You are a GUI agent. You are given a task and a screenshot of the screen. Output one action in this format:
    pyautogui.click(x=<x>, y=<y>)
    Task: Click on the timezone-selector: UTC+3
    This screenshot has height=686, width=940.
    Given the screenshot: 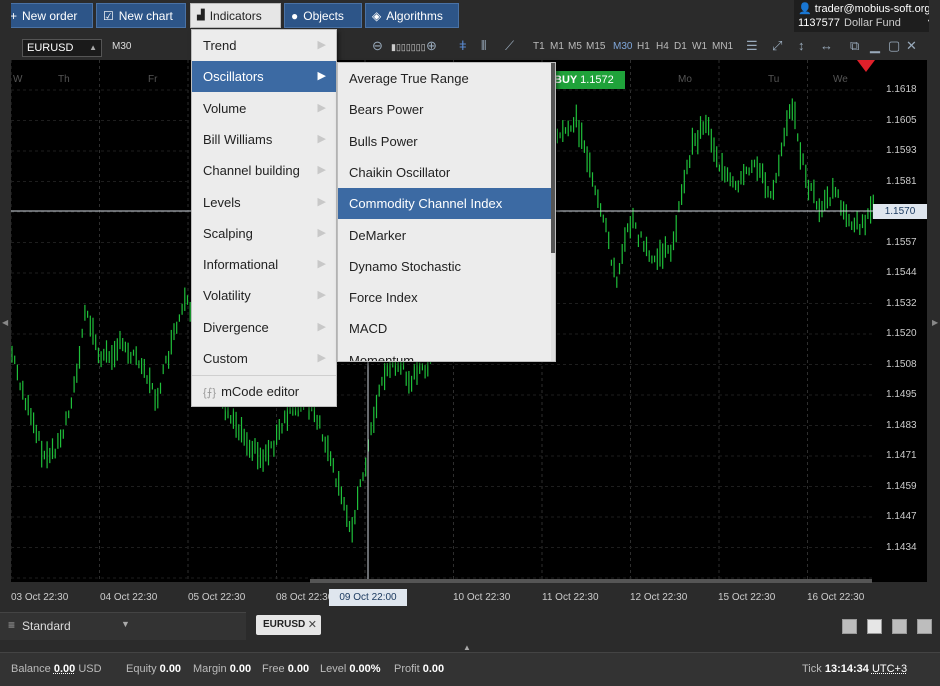 What is the action you would take?
    pyautogui.click(x=889, y=669)
    